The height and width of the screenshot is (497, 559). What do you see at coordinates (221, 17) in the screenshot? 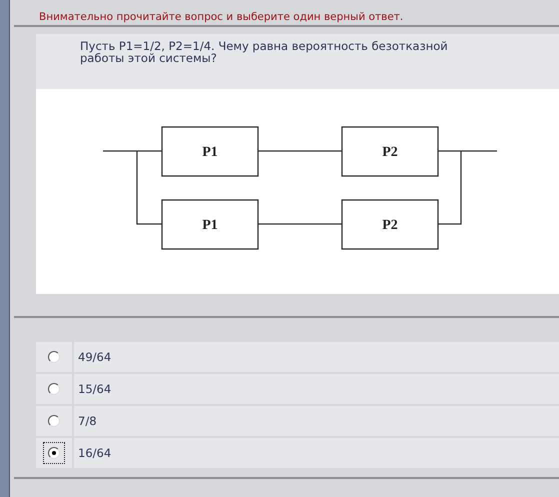
I see `instruction-text: Внимательно прочитайте вопрос и выберите один верный ответ.` at bounding box center [221, 17].